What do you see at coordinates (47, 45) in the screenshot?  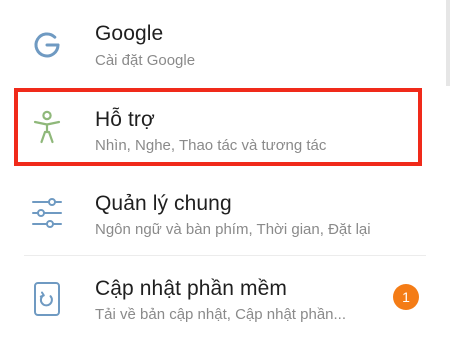 I see `google-g-icon` at bounding box center [47, 45].